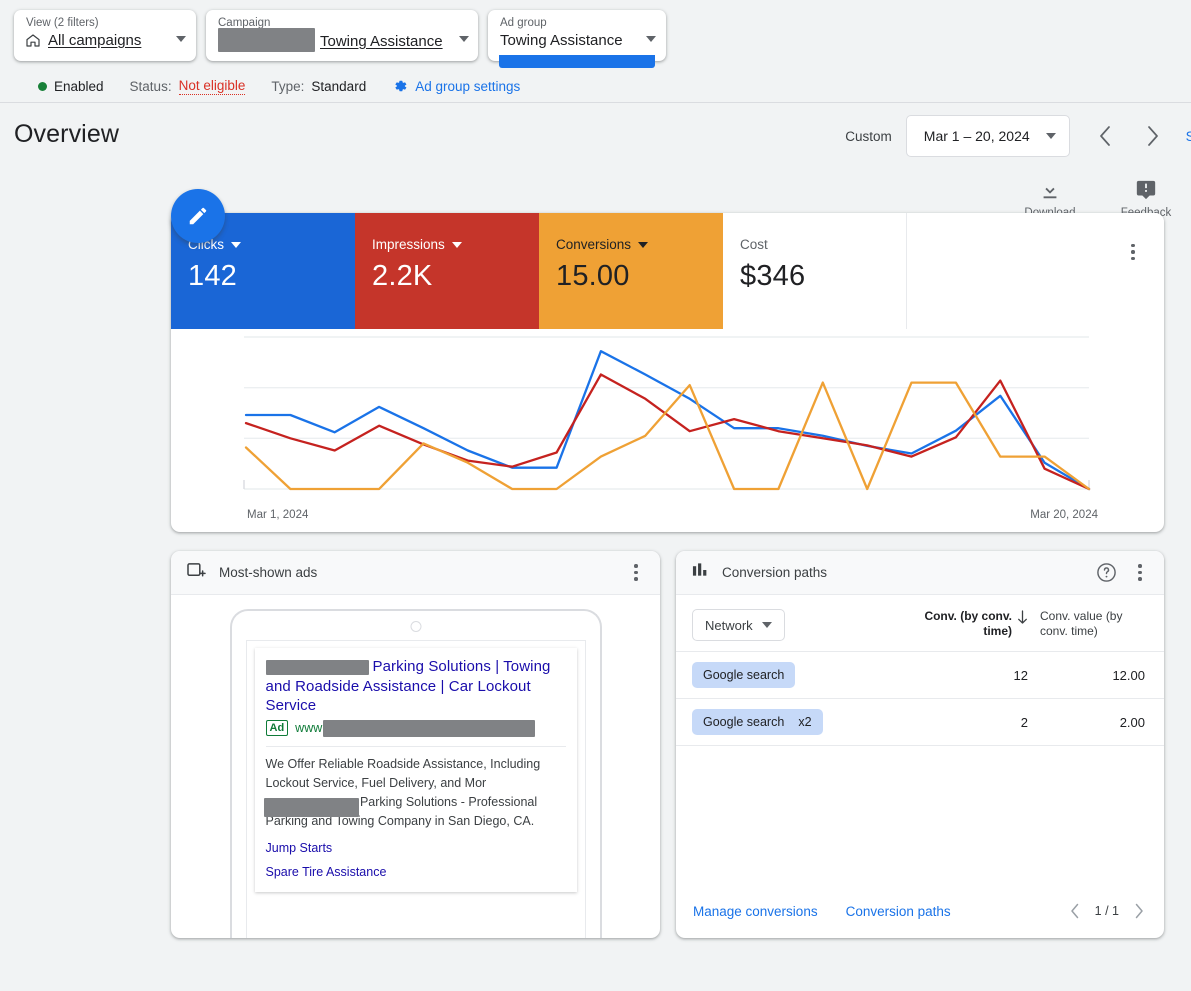 The height and width of the screenshot is (991, 1191). What do you see at coordinates (1106, 572) in the screenshot?
I see `help-icon` at bounding box center [1106, 572].